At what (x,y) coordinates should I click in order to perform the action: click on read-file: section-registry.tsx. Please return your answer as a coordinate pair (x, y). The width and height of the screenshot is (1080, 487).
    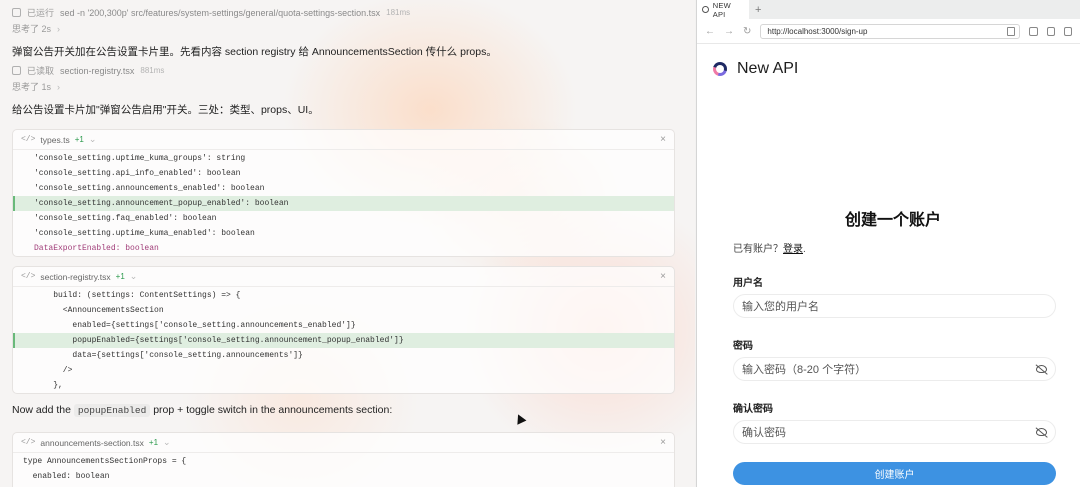
    Looking at the image, I should click on (97, 70).